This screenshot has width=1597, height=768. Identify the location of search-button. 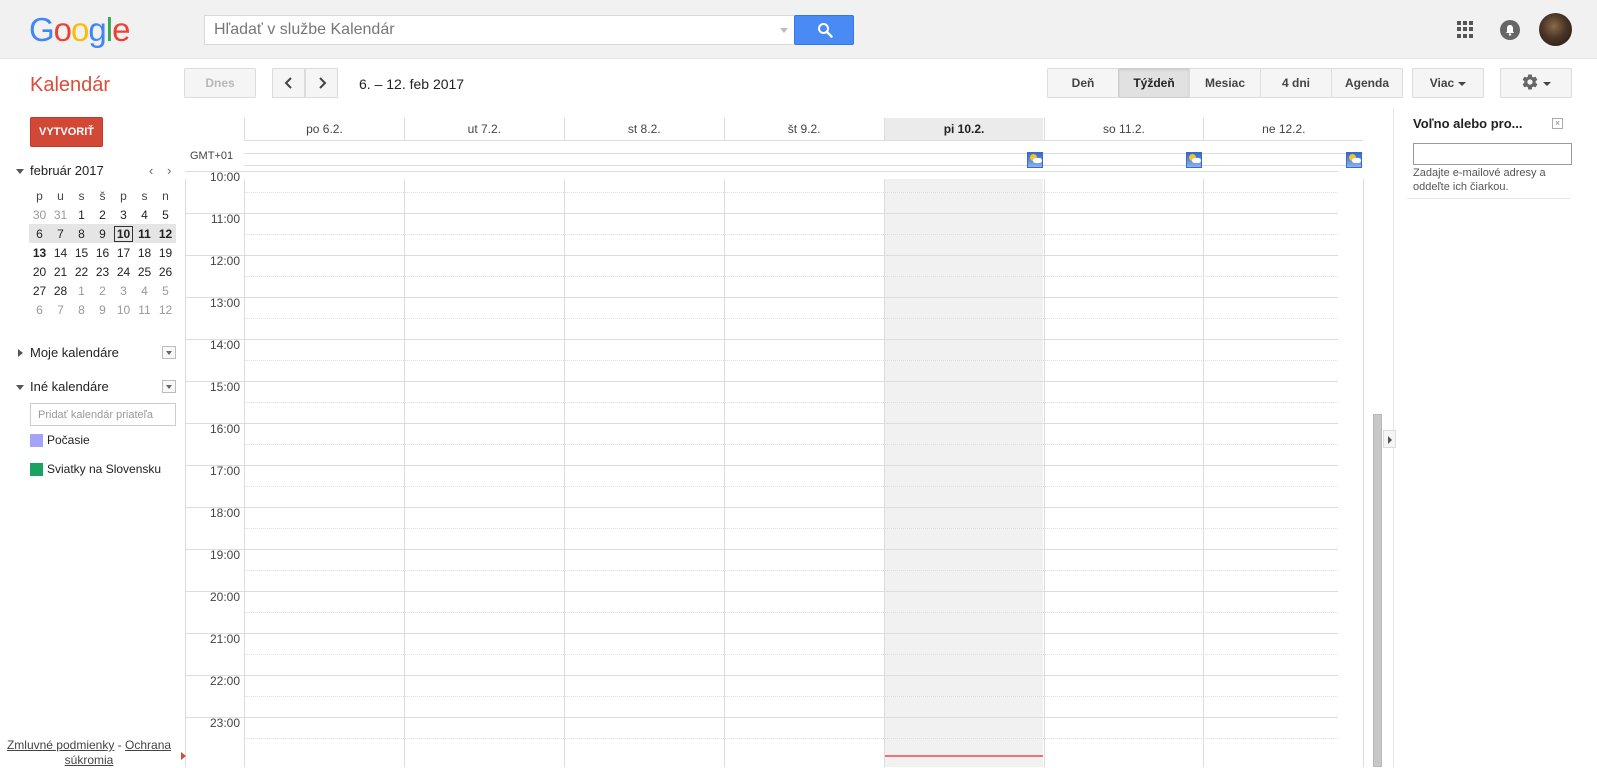
(824, 30).